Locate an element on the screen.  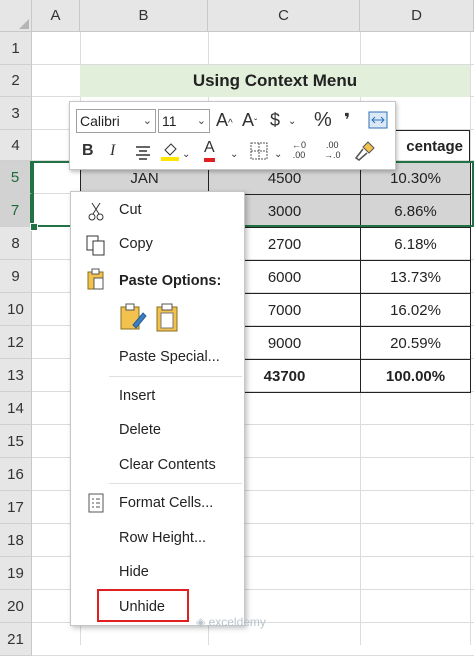
table-cell-d: 6.86% is located at coordinates (415, 211).